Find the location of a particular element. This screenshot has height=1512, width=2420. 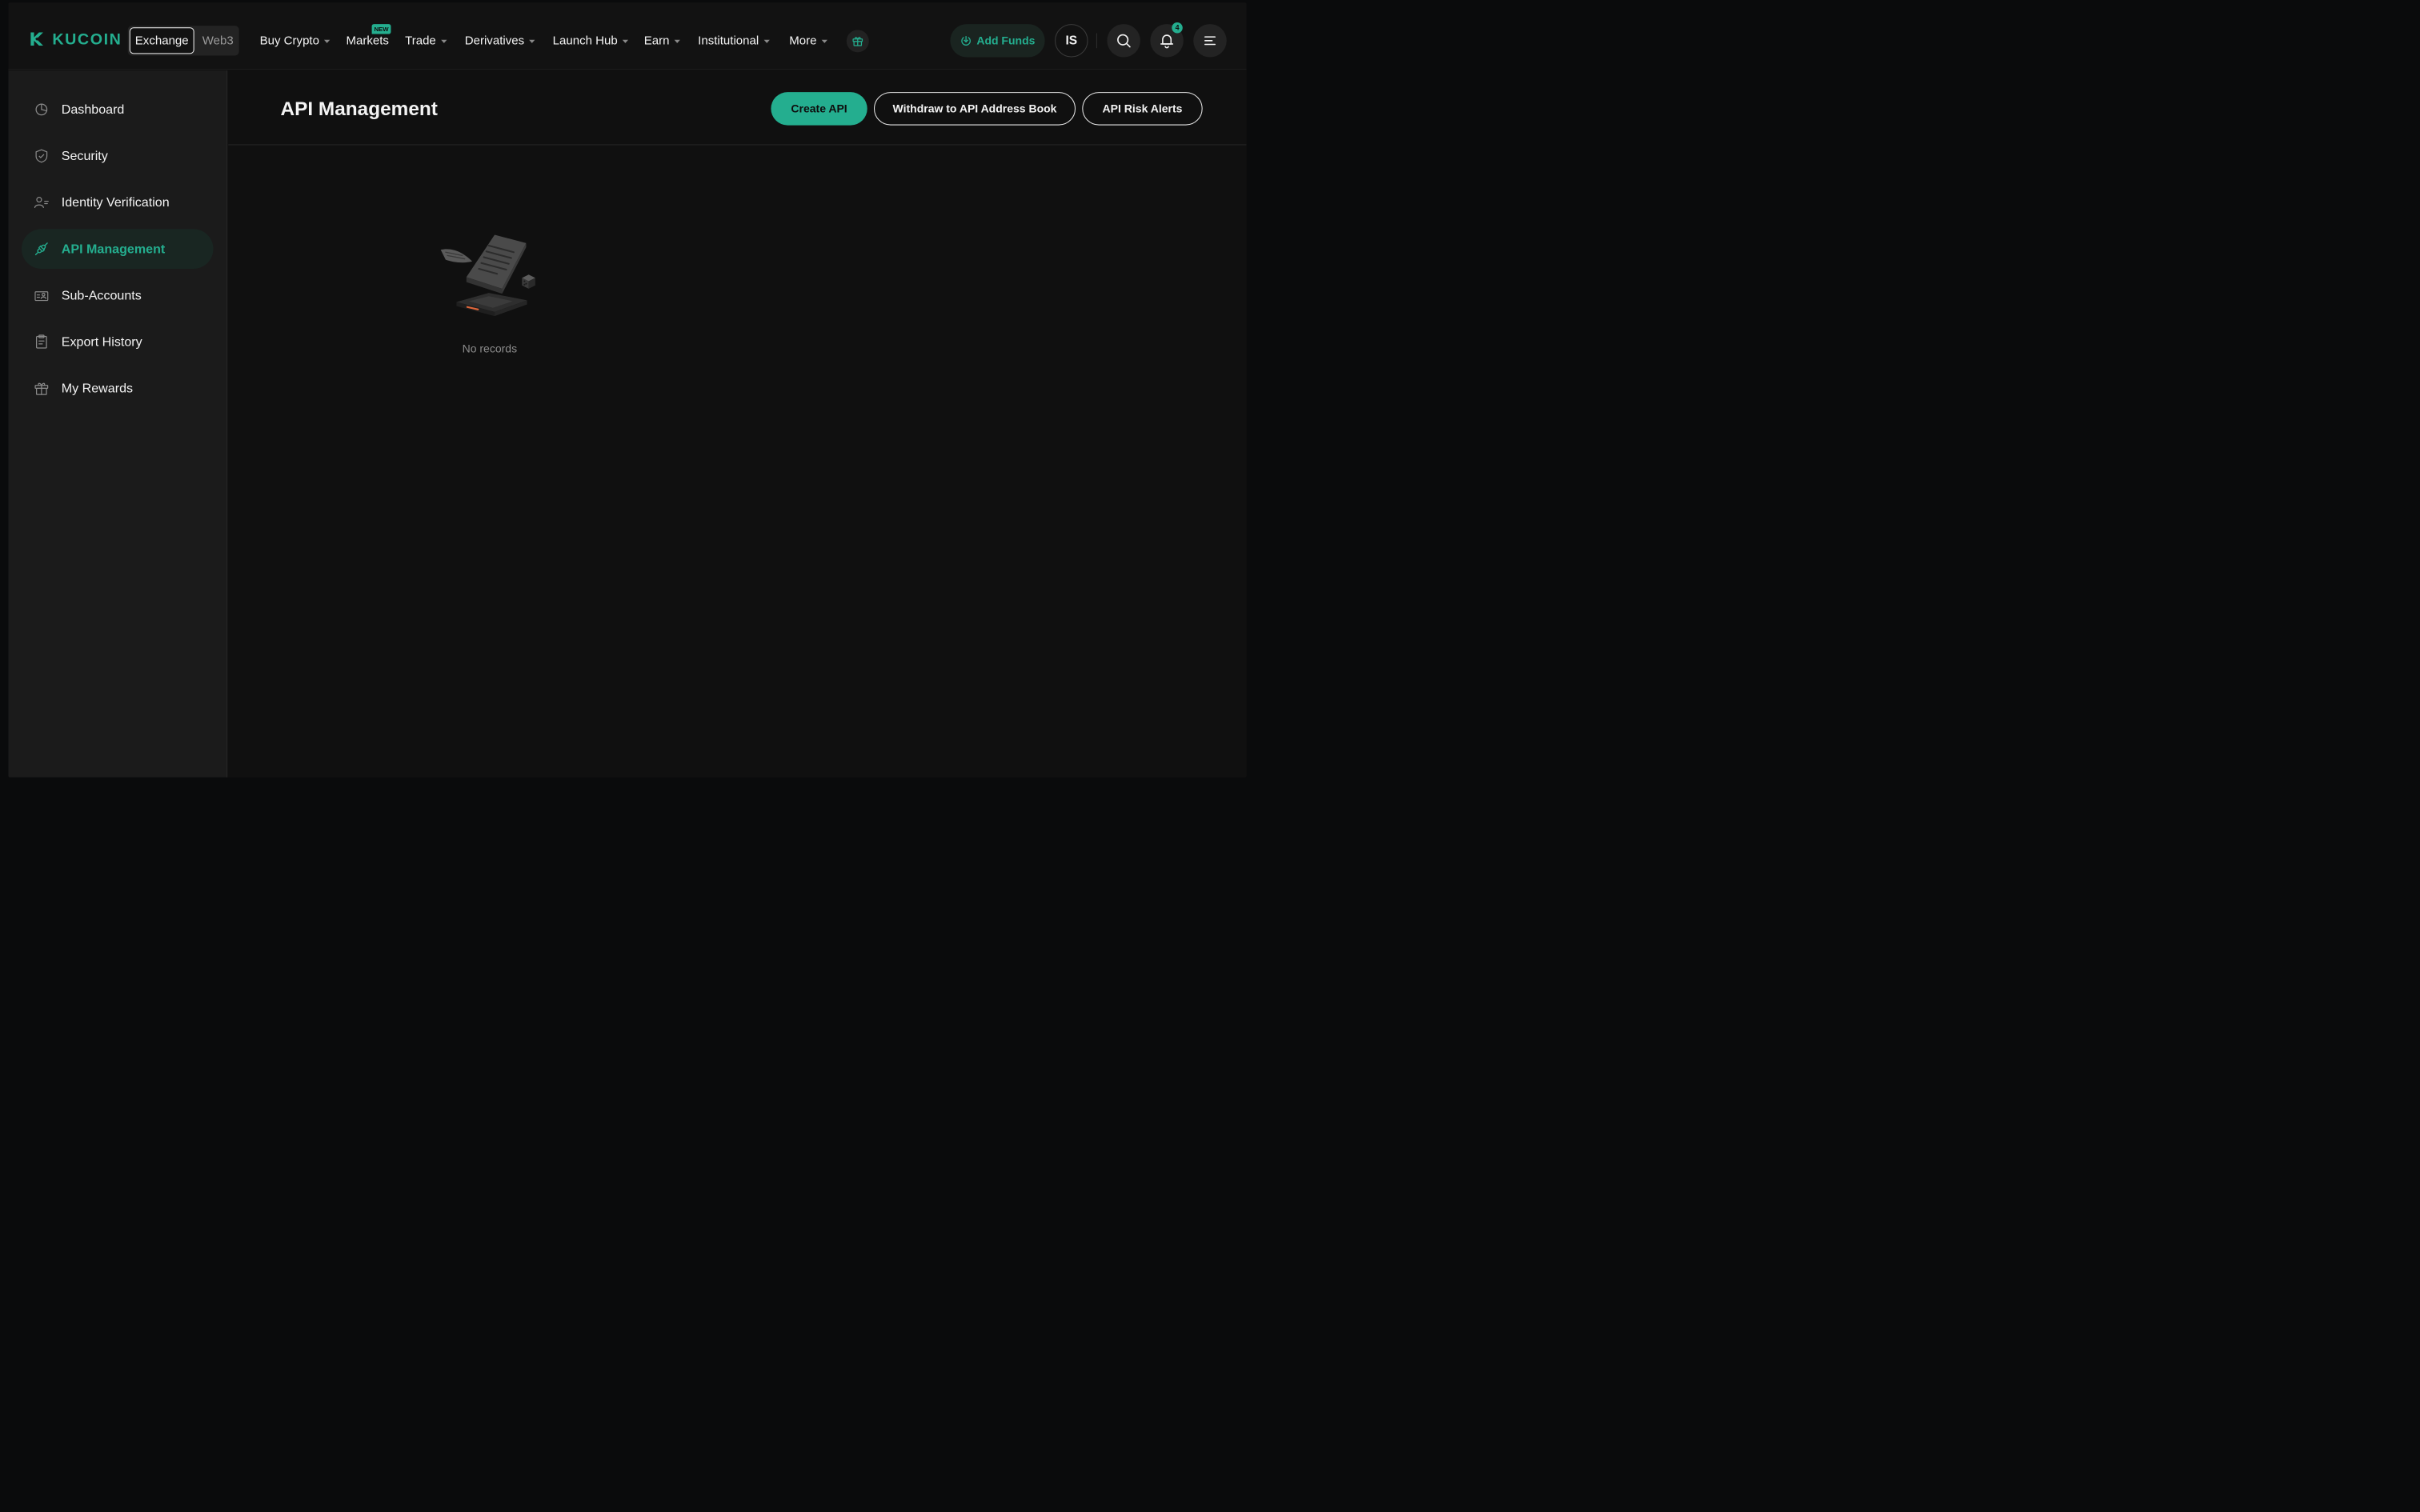

divider is located at coordinates (1096, 41).